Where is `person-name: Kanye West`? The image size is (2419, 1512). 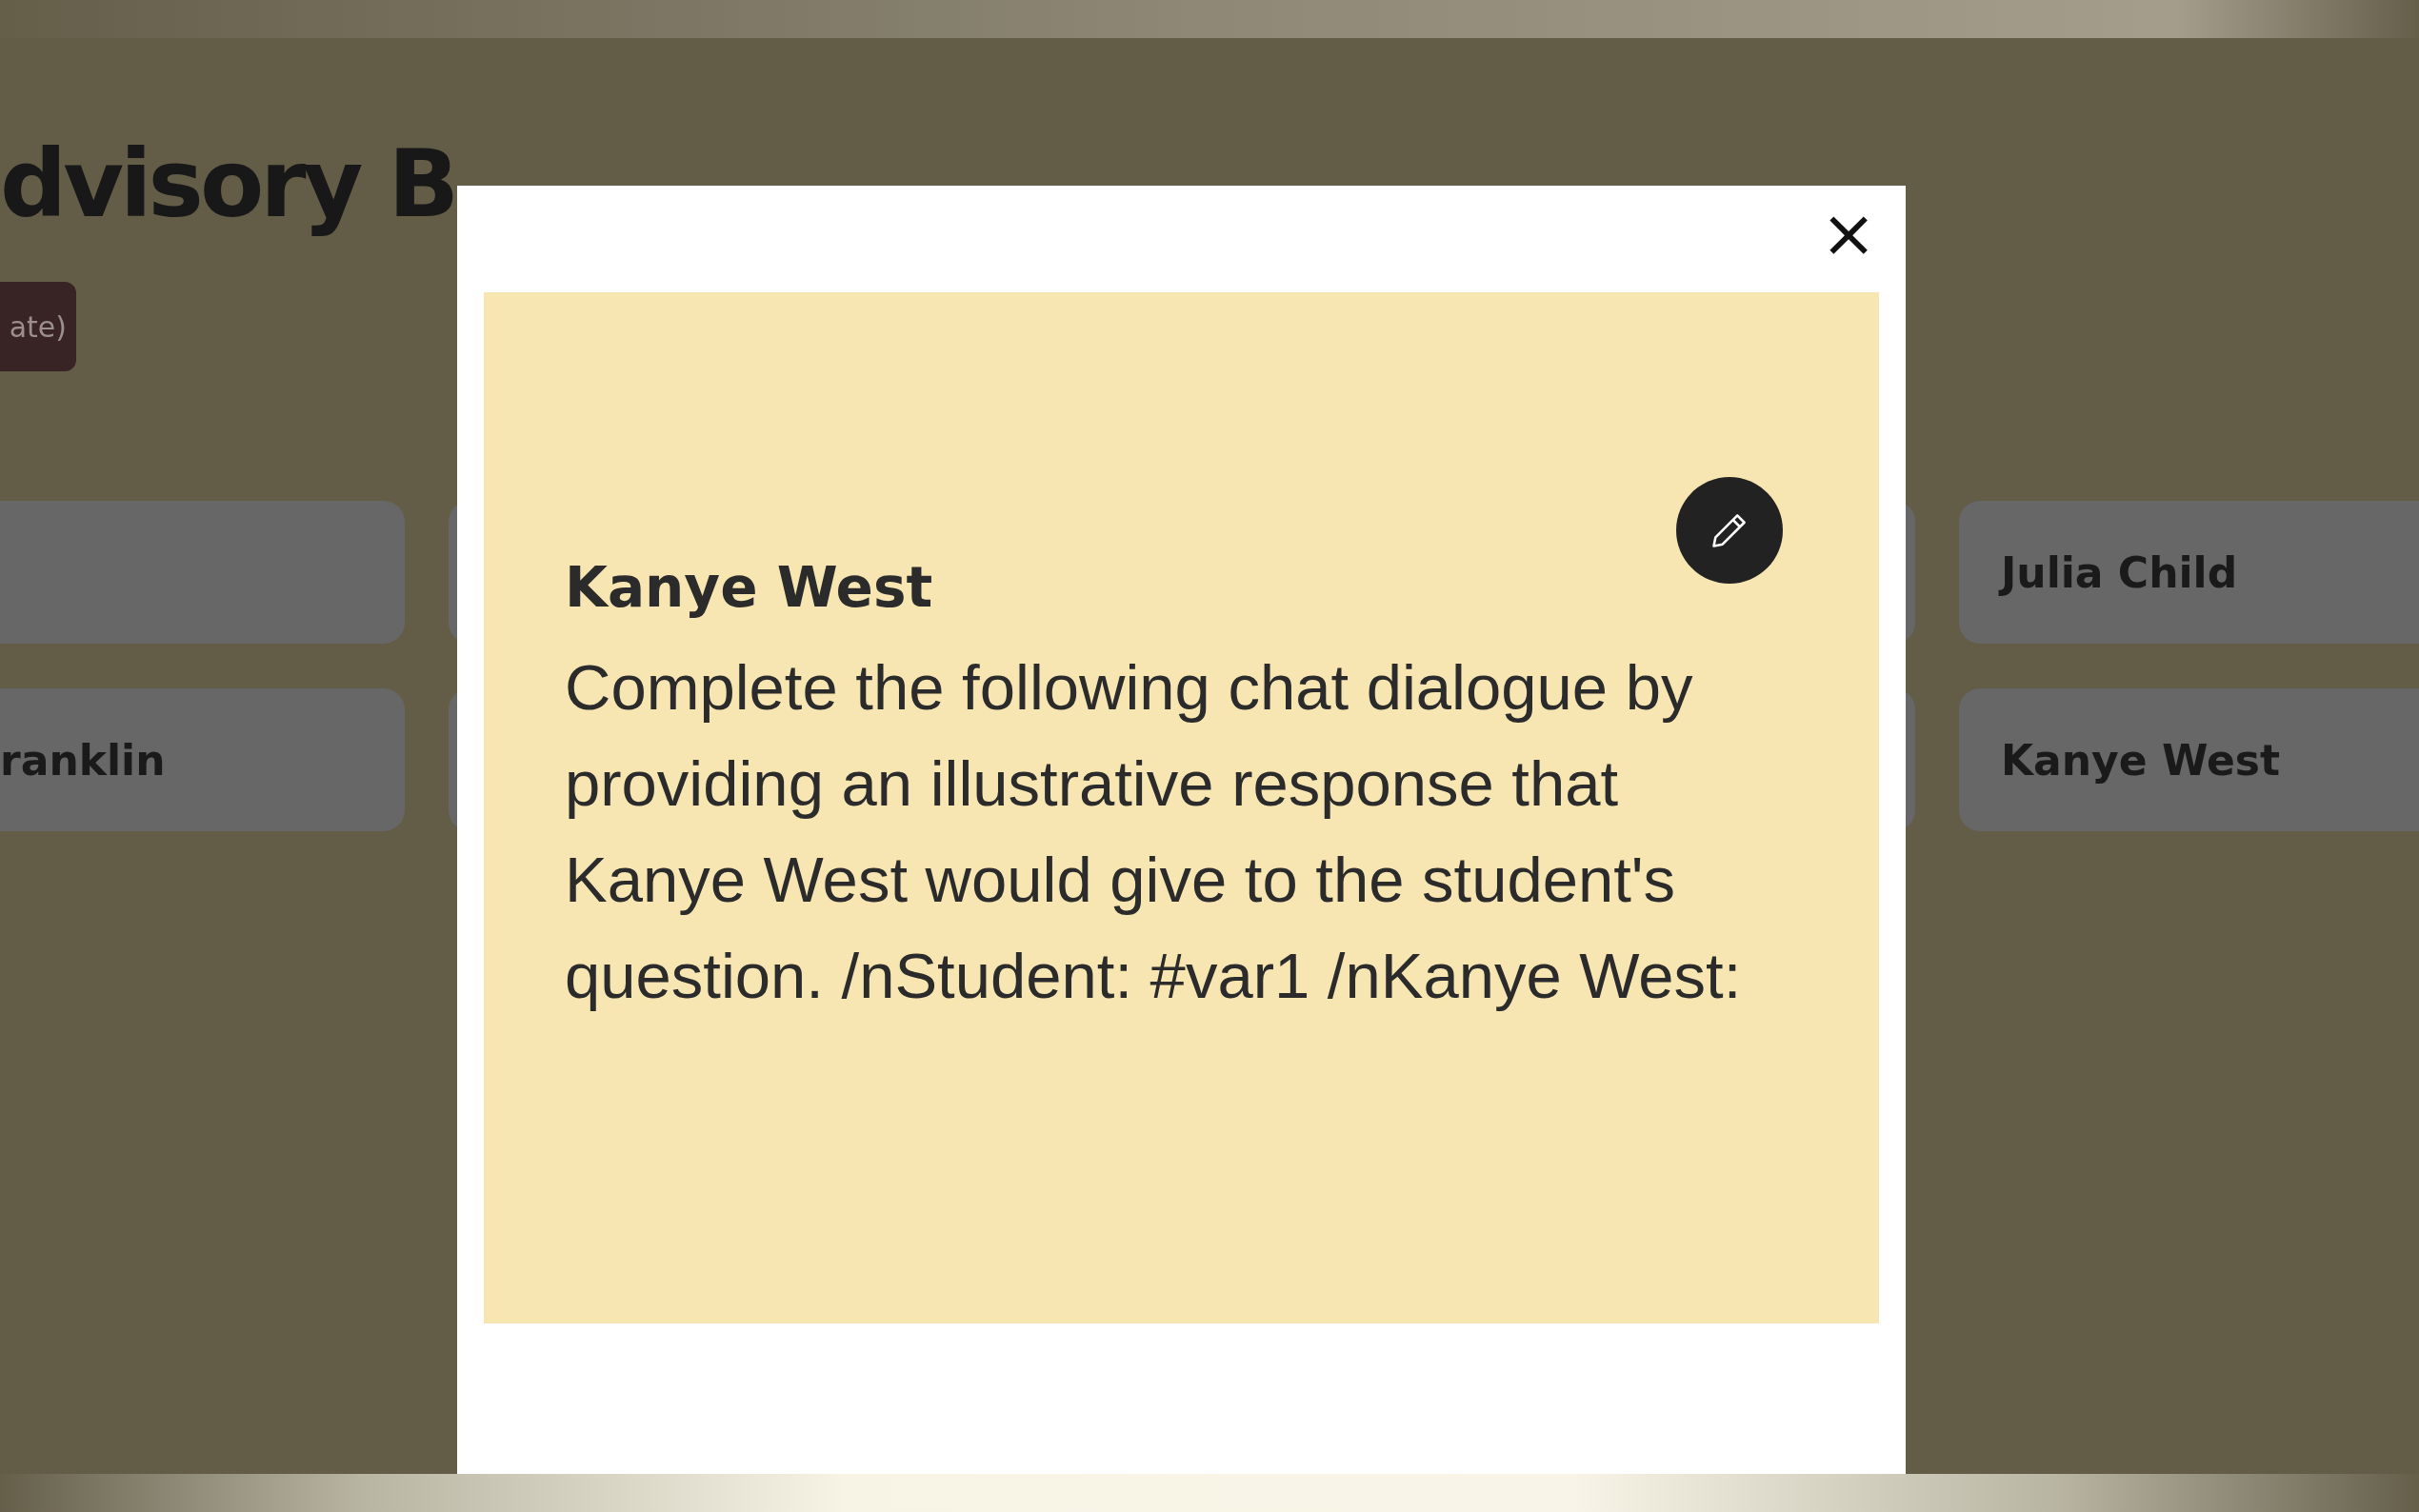 person-name: Kanye West is located at coordinates (2140, 760).